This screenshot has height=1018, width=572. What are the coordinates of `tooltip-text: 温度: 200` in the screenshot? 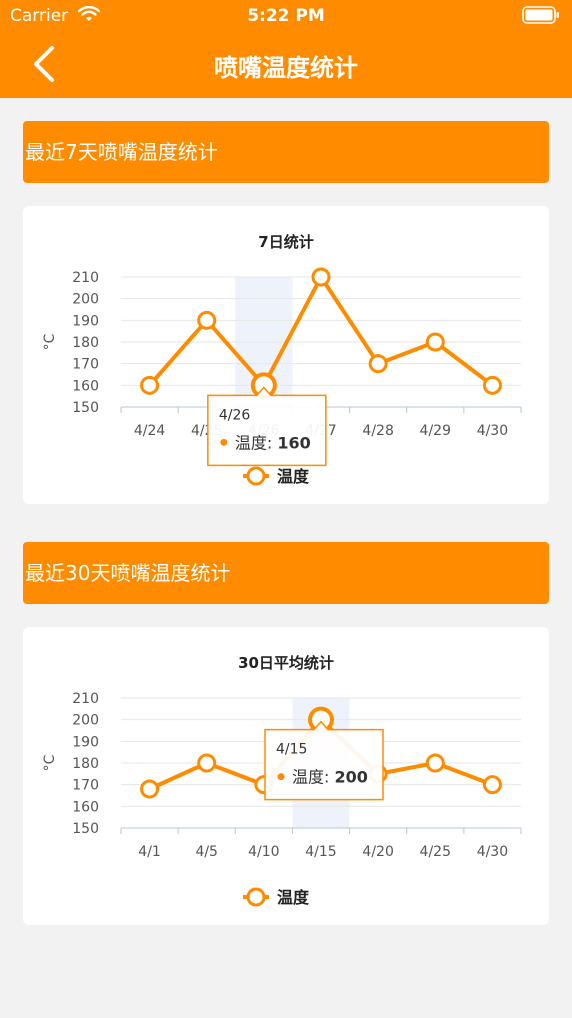 It's located at (330, 777).